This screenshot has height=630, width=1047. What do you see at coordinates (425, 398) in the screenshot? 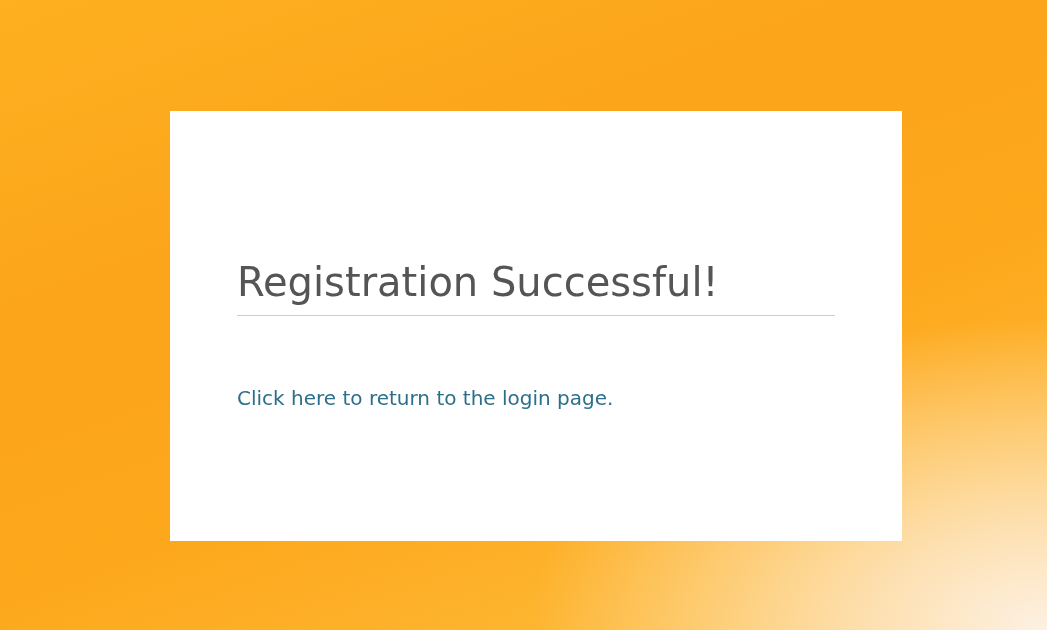
I see `login-link: Click here to return to the login page.` at bounding box center [425, 398].